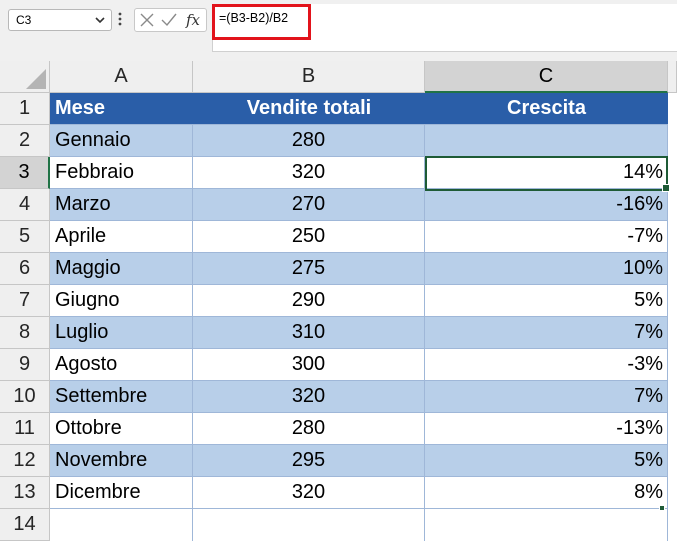 Image resolution: width=677 pixels, height=541 pixels. What do you see at coordinates (309, 397) in the screenshot?
I see `cell-b10: 320` at bounding box center [309, 397].